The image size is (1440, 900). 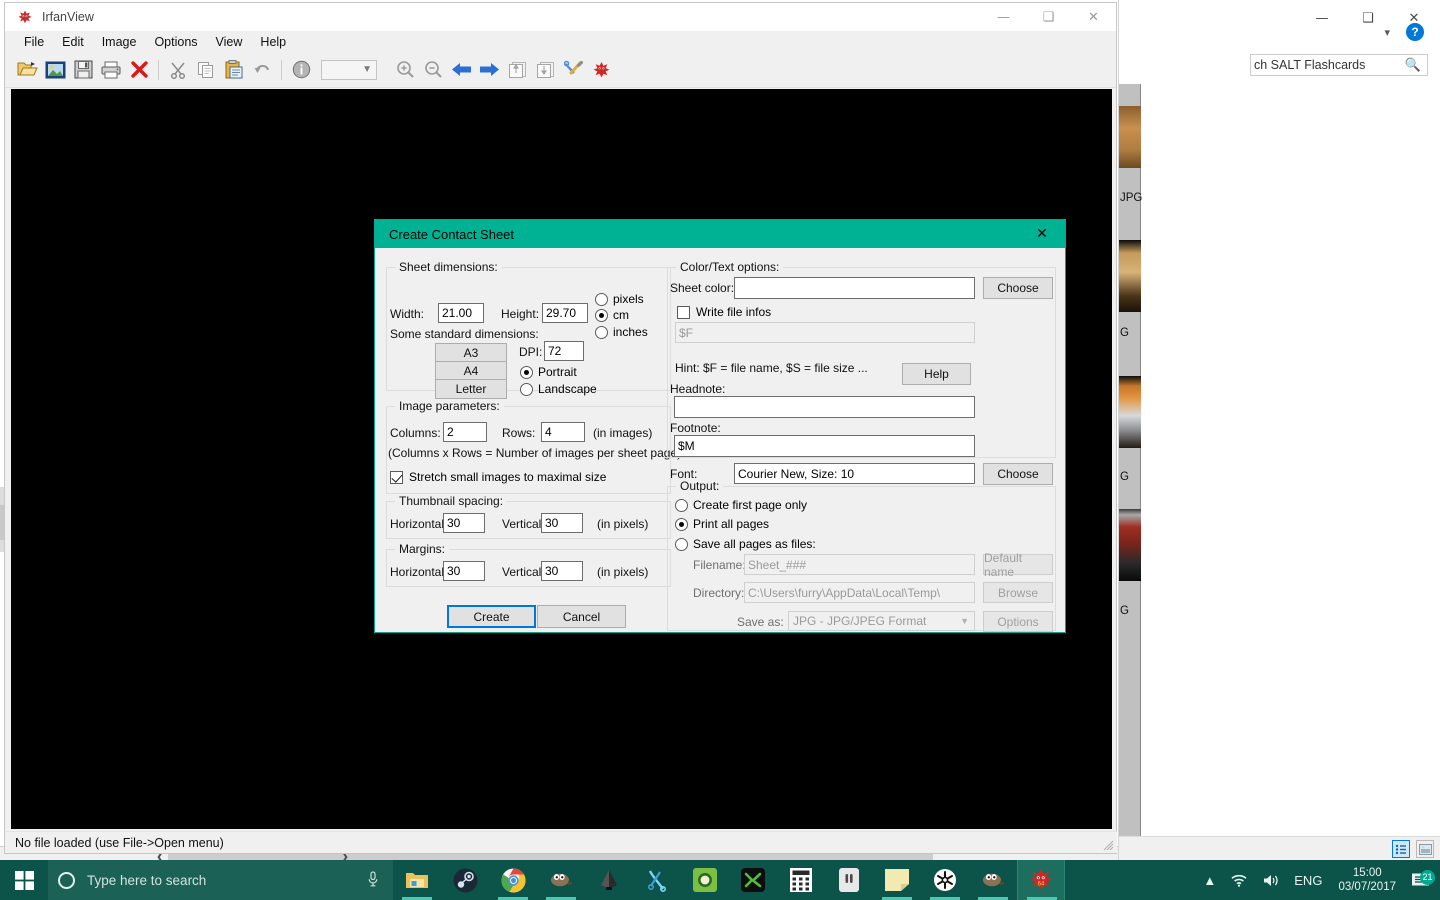 I want to click on language-indicator: ENG, so click(x=1308, y=880).